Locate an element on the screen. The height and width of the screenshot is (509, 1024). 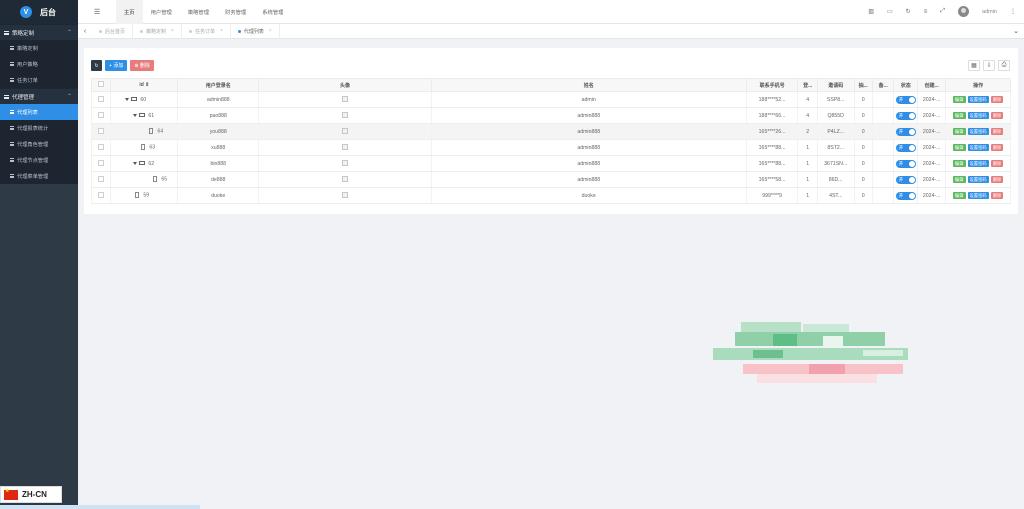
avatar is located at coordinates (964, 11).